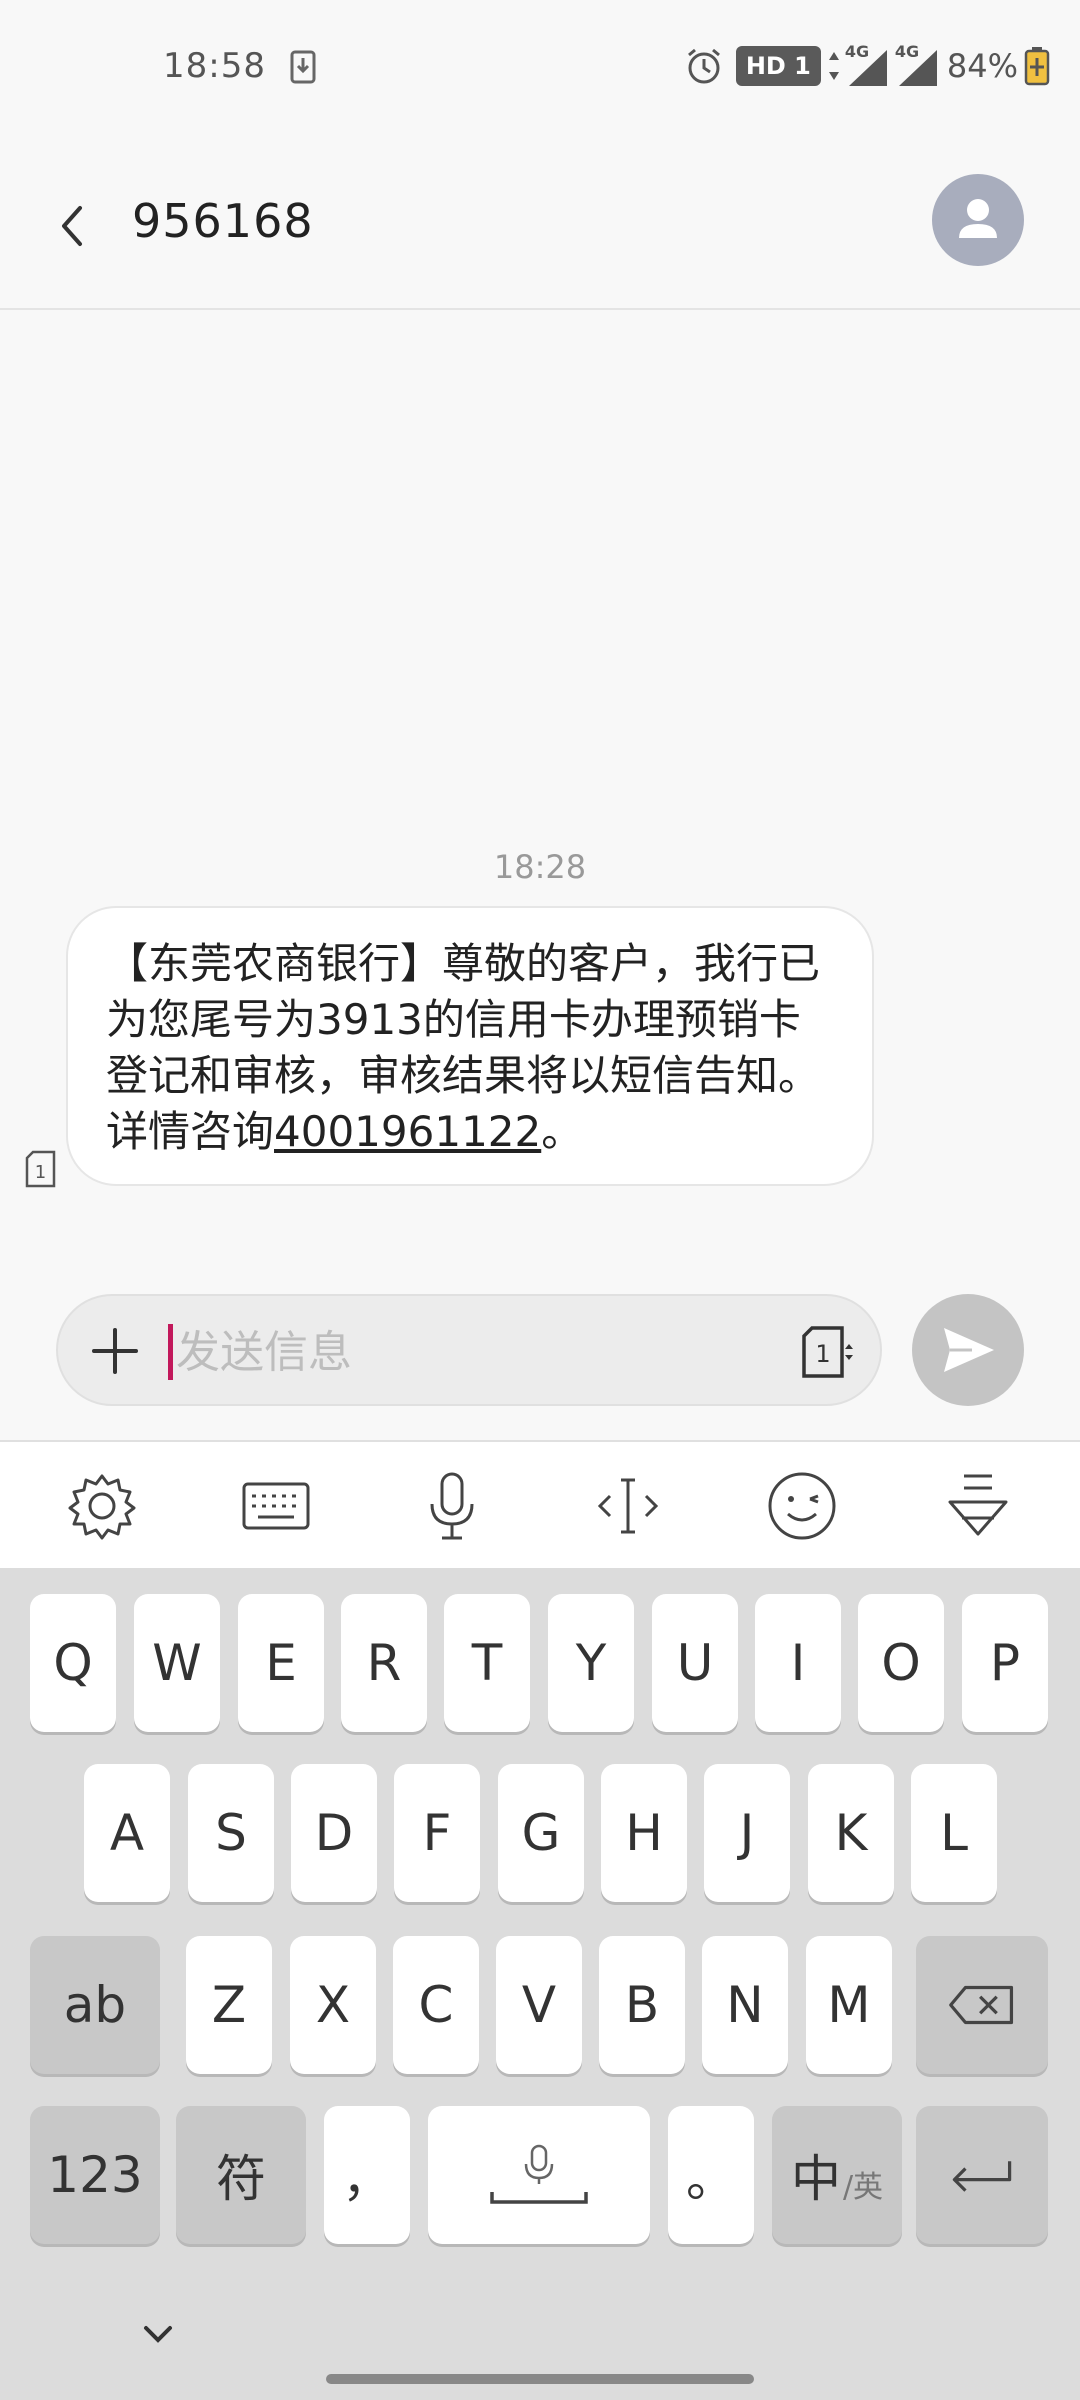 The width and height of the screenshot is (1080, 2400). I want to click on contact-title: 956168, so click(223, 221).